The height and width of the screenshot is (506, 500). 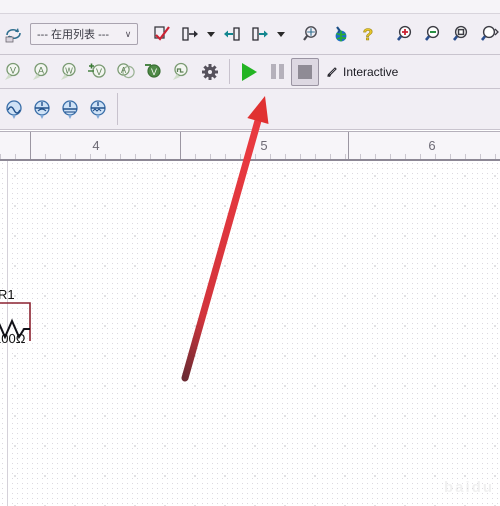 I want to click on svg-text: A, so click(x=41, y=70).